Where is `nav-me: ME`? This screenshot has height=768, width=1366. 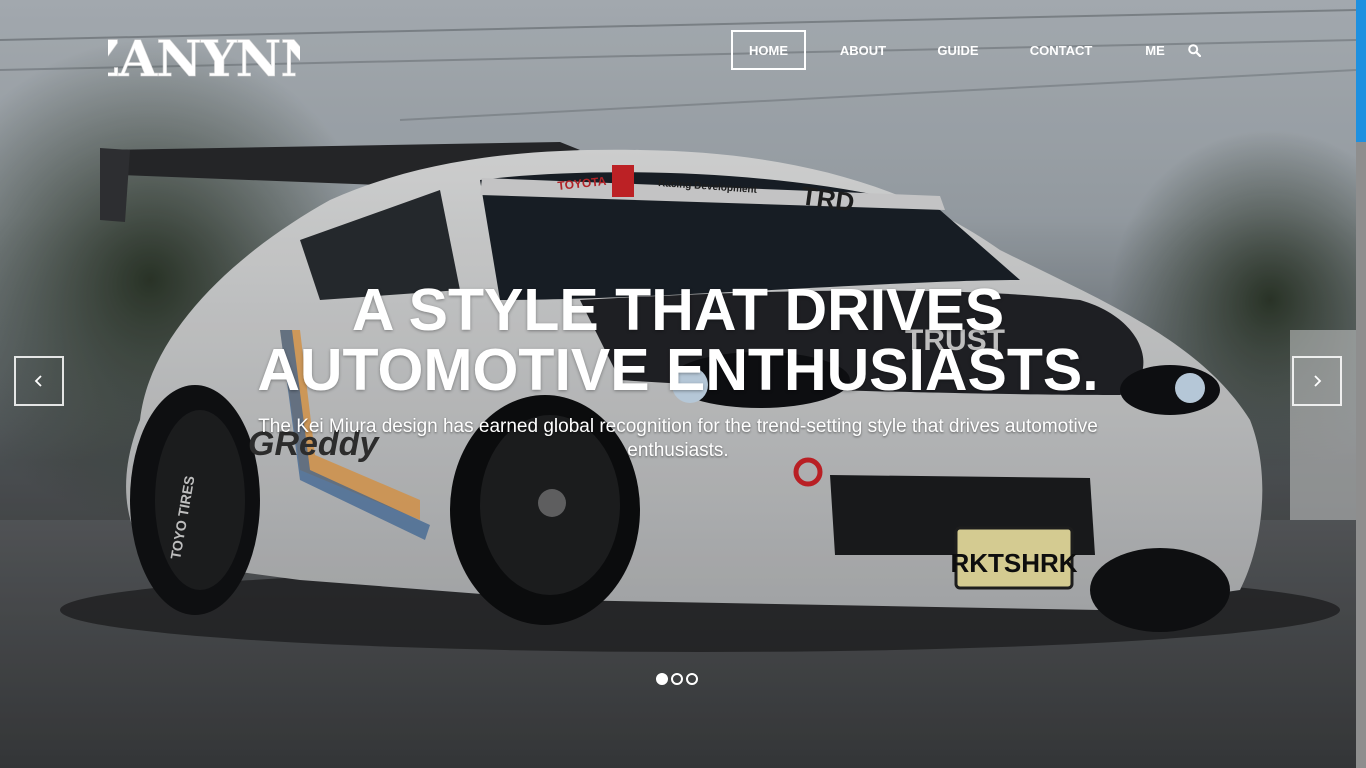 nav-me: ME is located at coordinates (1155, 50).